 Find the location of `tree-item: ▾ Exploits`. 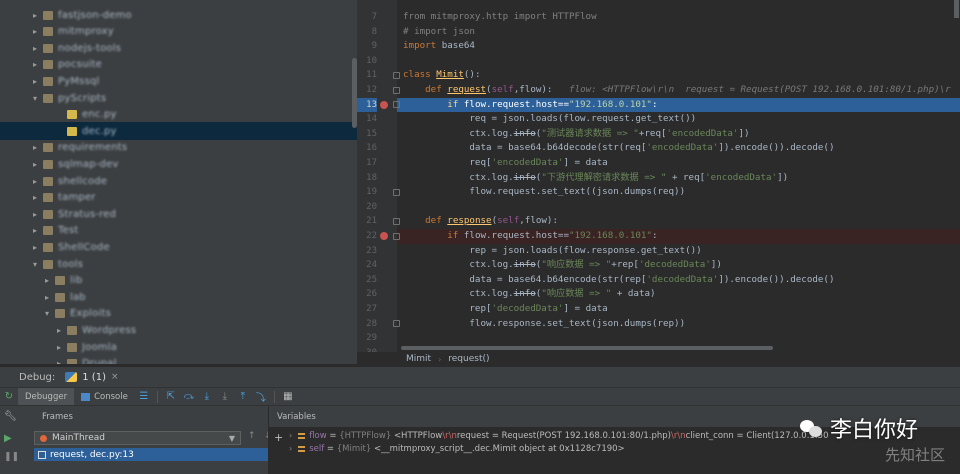

tree-item: ▾ Exploits is located at coordinates (178, 314).